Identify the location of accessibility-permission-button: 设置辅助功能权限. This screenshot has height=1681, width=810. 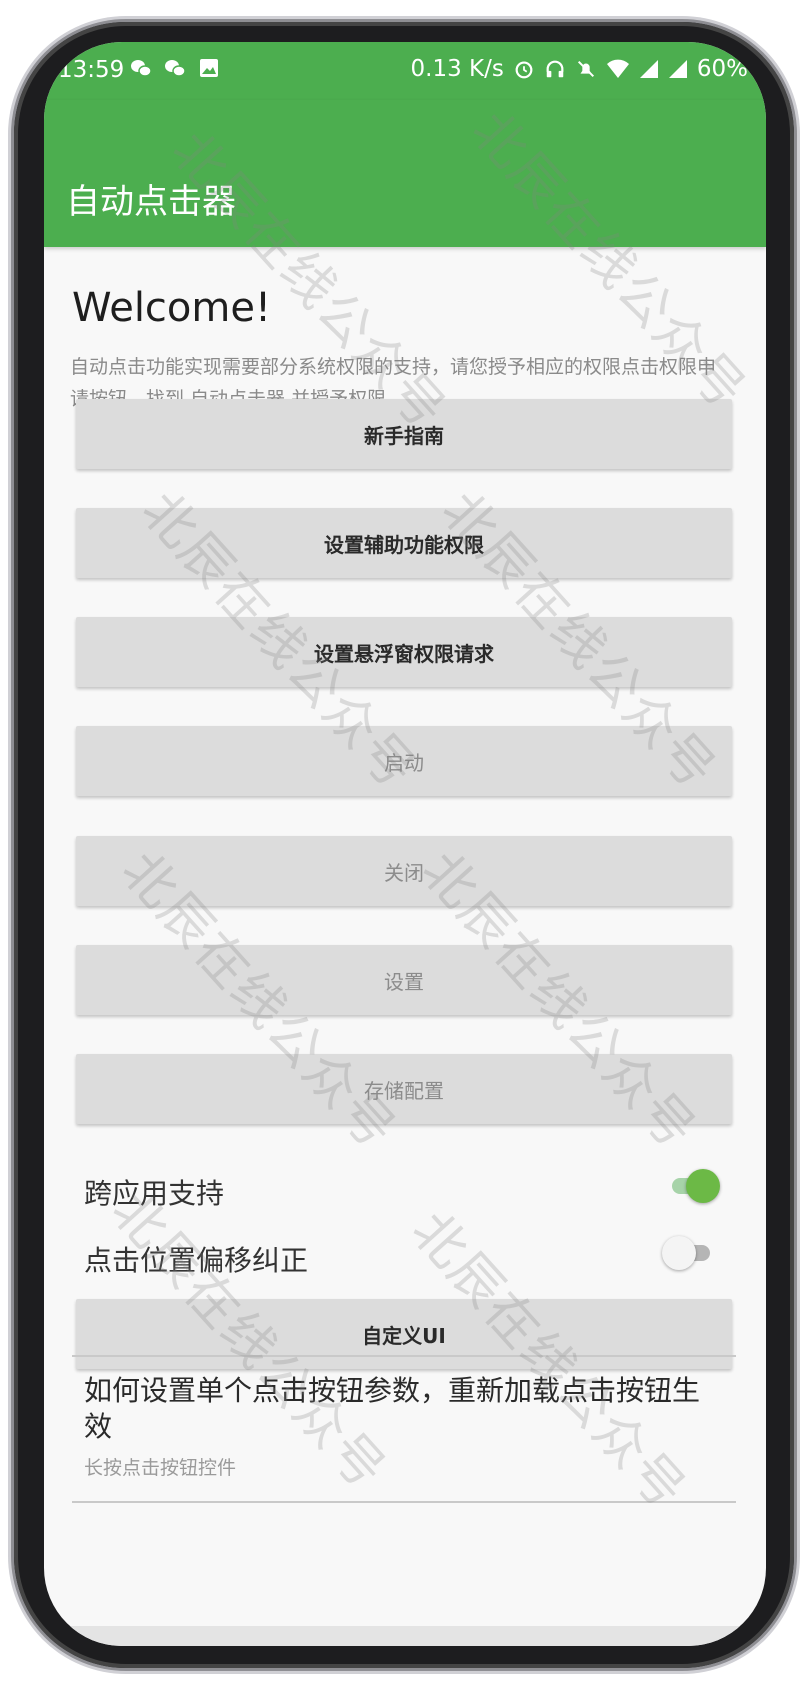
(404, 543).